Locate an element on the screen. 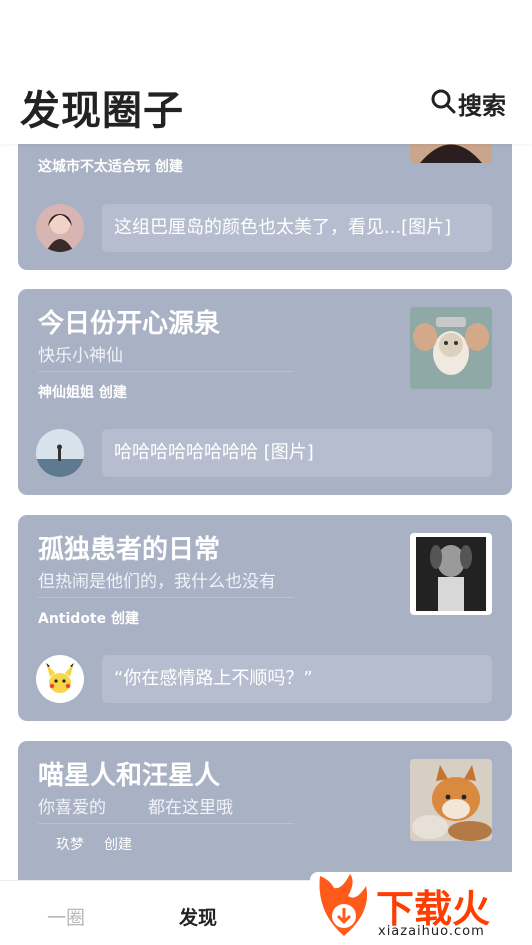  circle-subtitle-tail: 都在这里哦 is located at coordinates (190, 808).